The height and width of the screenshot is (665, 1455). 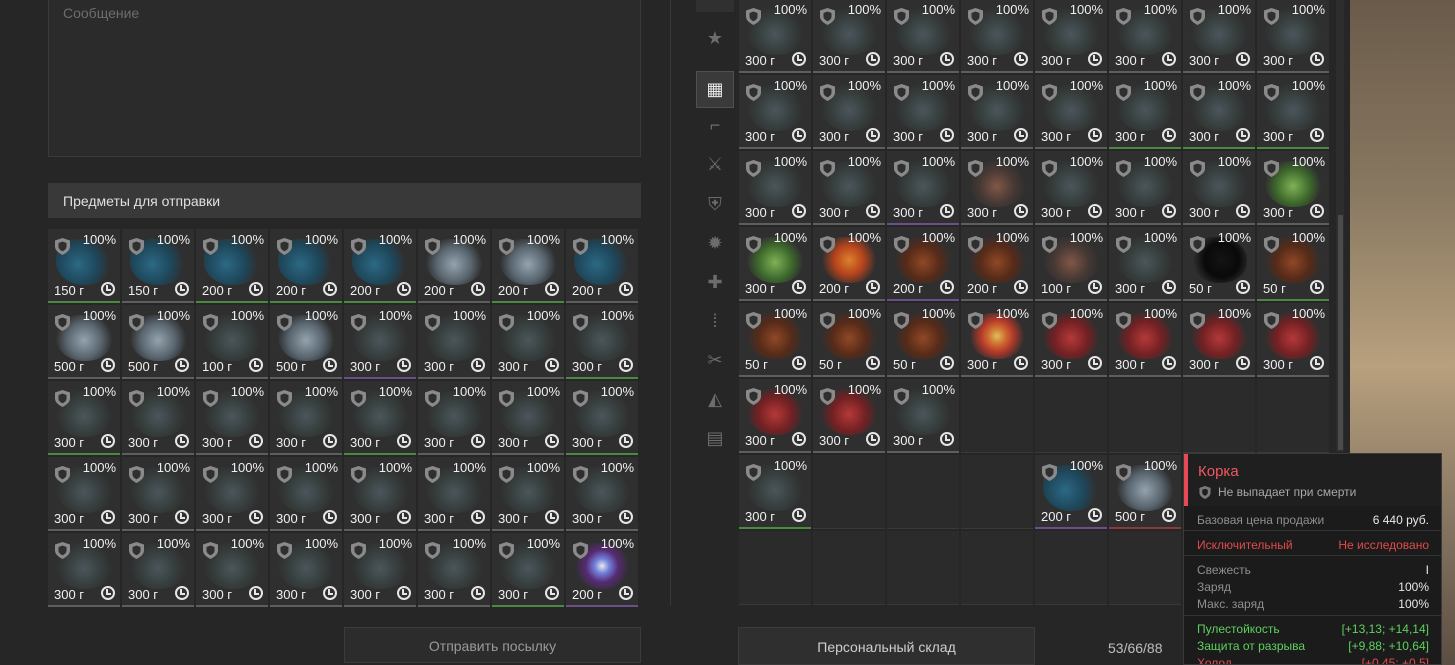 What do you see at coordinates (715, 38) in the screenshot?
I see `star-icon: ★` at bounding box center [715, 38].